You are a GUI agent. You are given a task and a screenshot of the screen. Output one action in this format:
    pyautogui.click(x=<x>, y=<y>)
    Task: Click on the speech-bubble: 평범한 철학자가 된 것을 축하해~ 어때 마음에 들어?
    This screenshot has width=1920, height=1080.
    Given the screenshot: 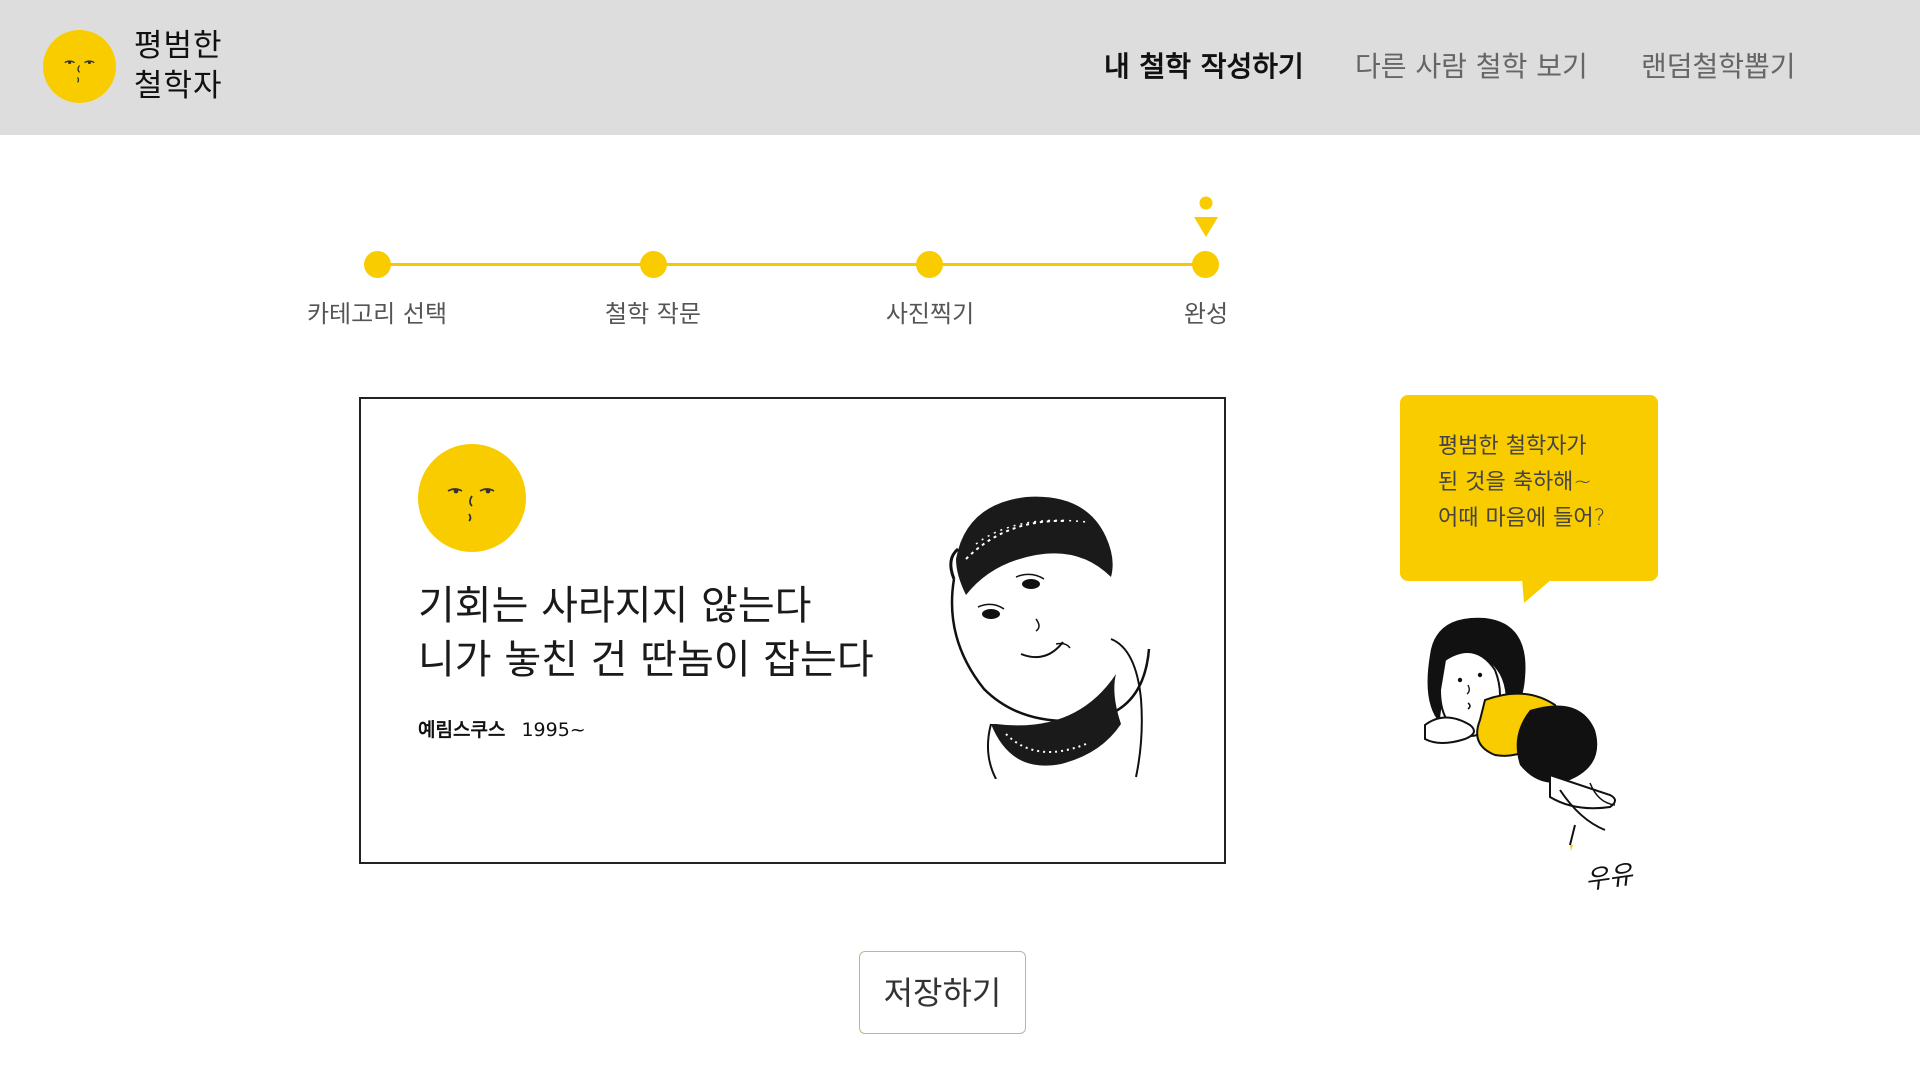 What is the action you would take?
    pyautogui.click(x=1529, y=488)
    